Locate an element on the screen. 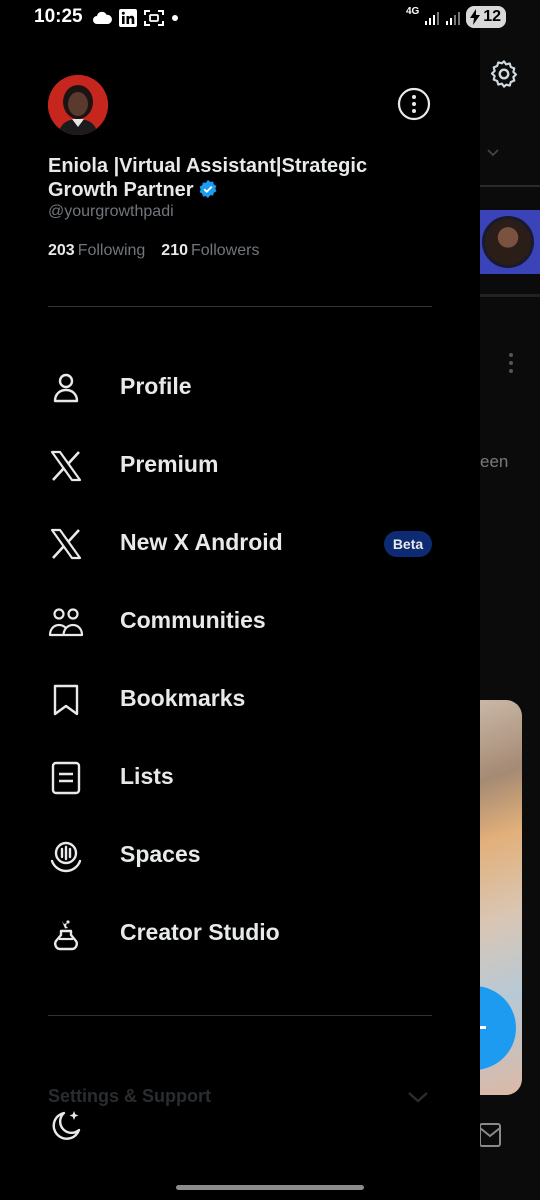 The width and height of the screenshot is (540, 1200). linkedin-icon is located at coordinates (128, 18).